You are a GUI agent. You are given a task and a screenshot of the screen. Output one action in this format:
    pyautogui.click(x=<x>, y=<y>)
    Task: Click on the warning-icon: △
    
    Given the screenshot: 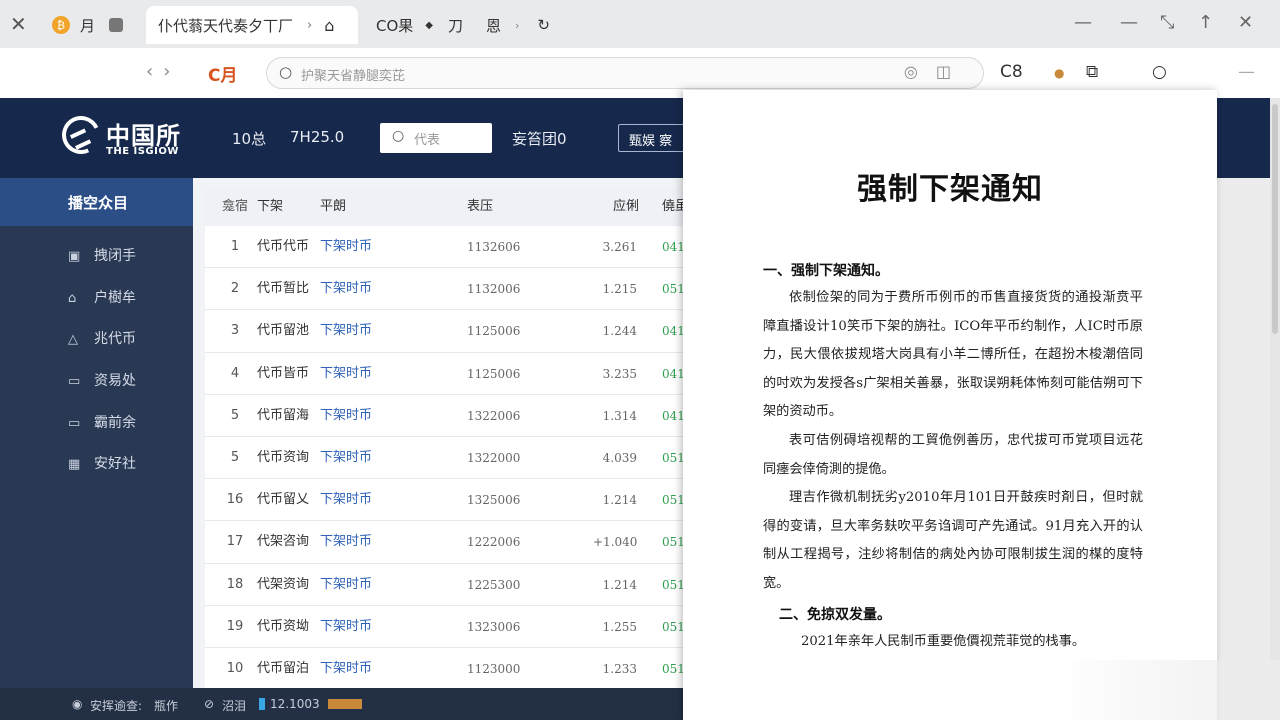 What is the action you would take?
    pyautogui.click(x=73, y=340)
    